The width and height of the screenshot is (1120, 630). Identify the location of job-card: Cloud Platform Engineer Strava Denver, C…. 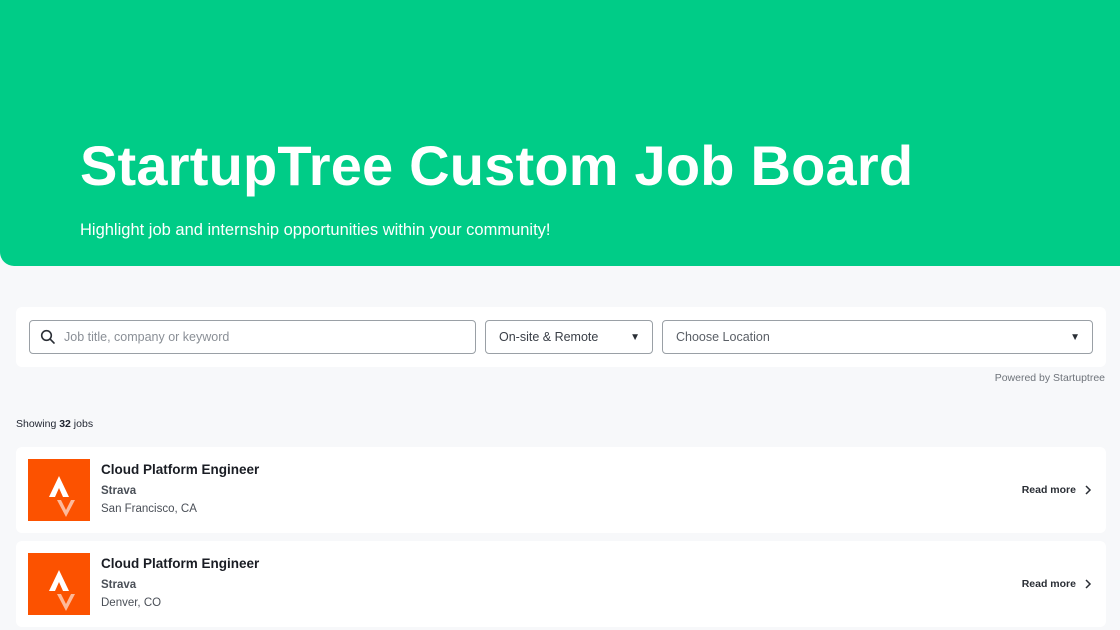
(561, 584).